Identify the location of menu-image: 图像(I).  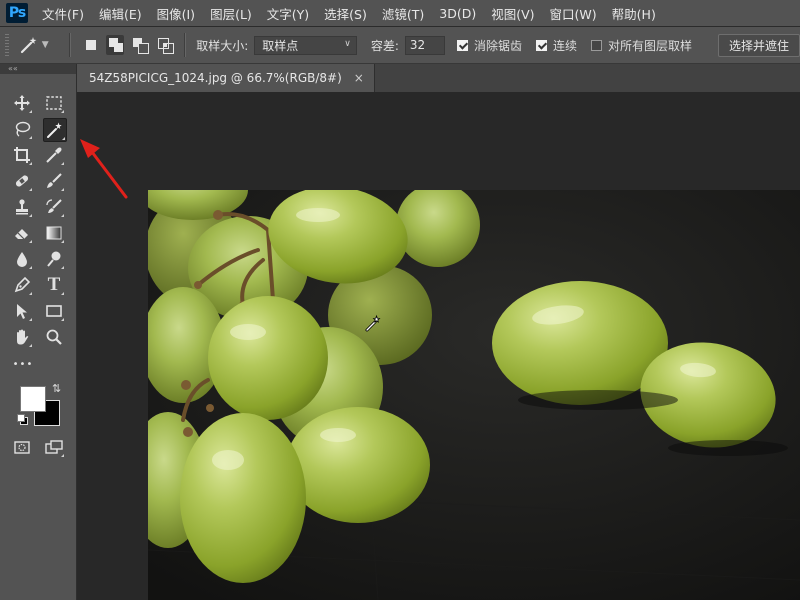
(176, 13).